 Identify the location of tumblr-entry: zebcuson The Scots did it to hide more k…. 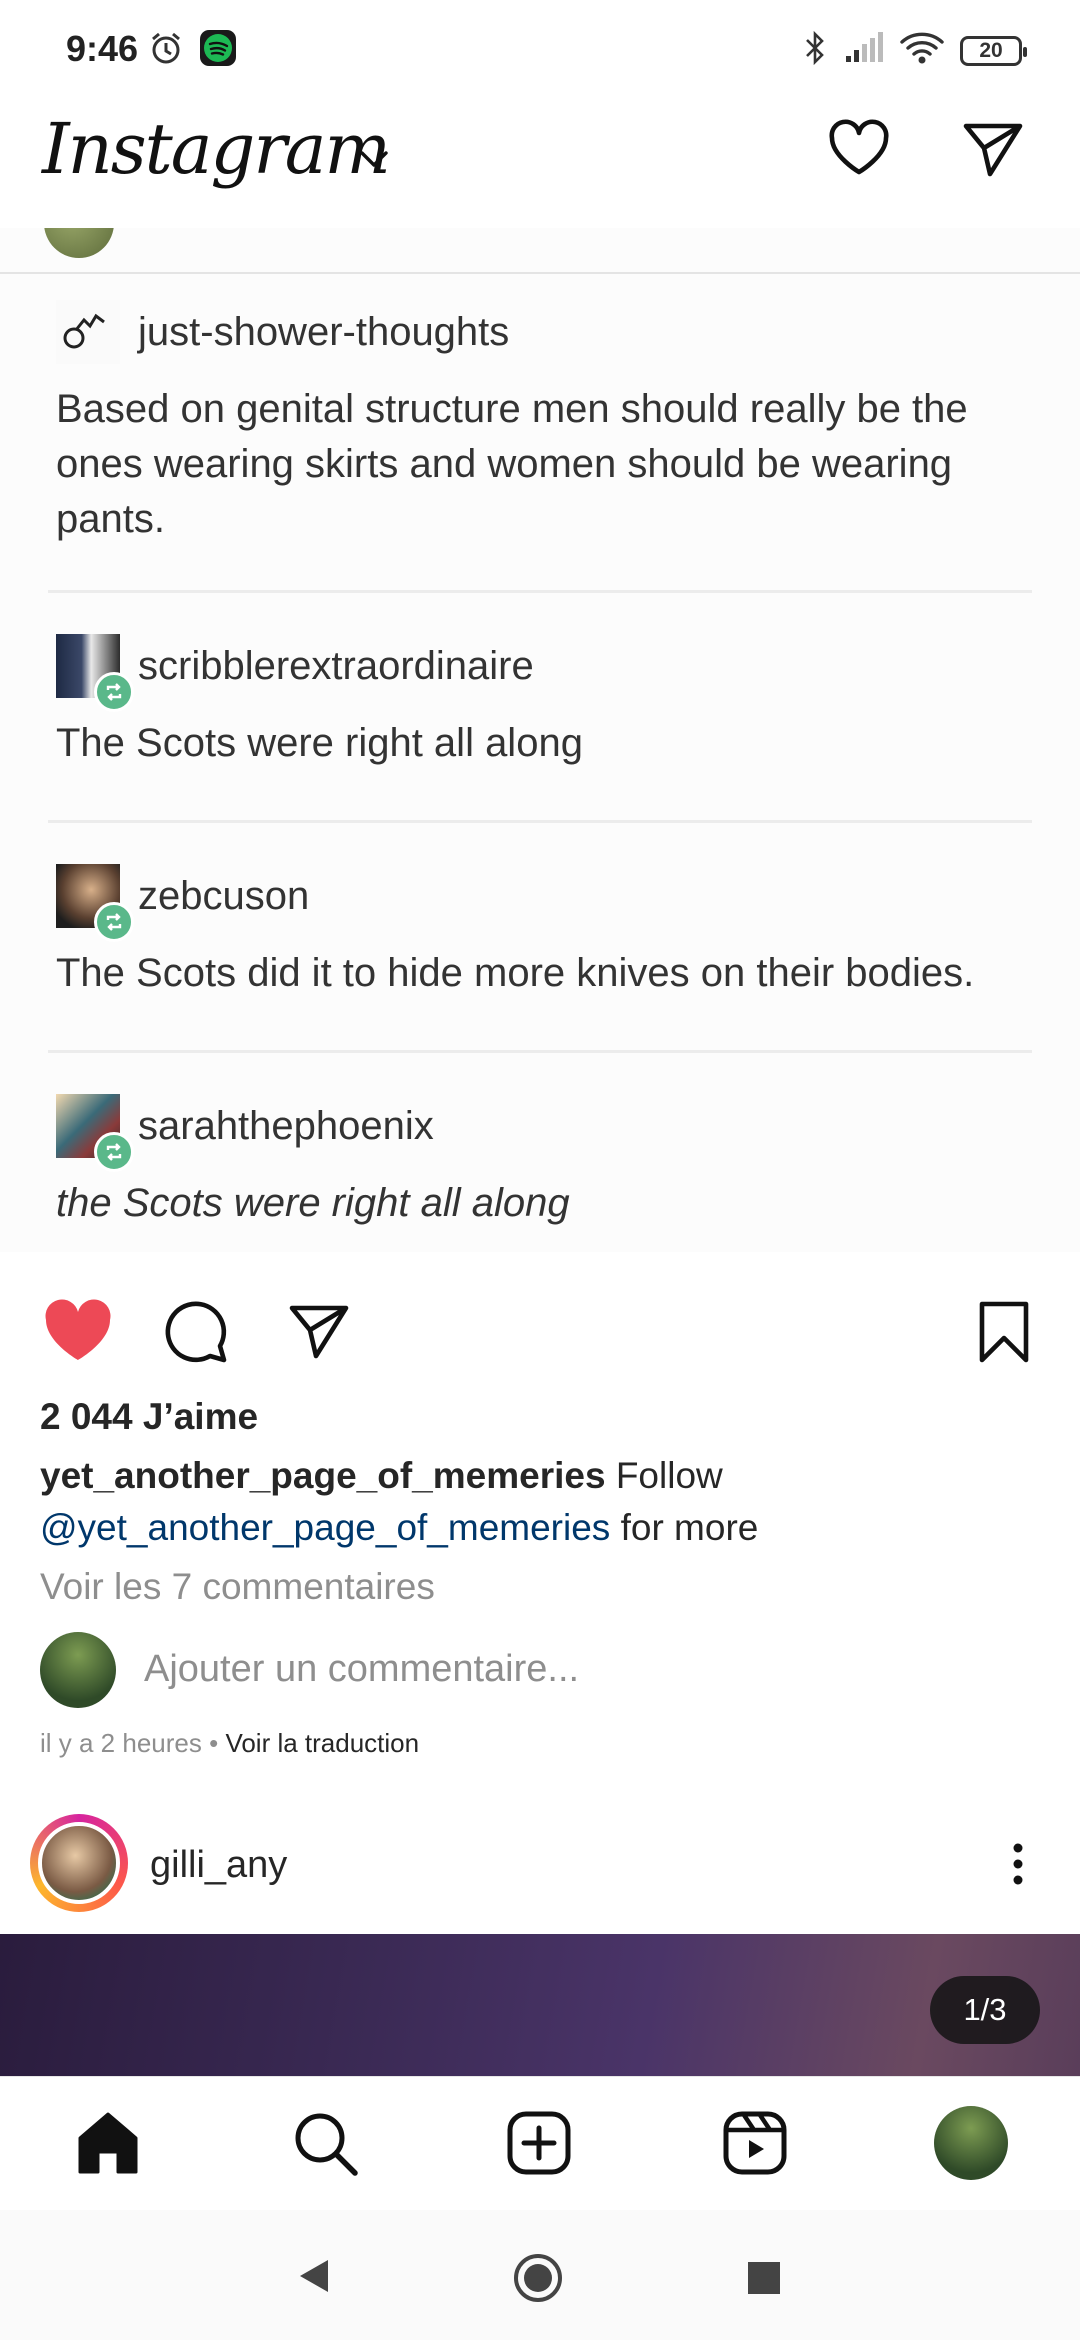
(546, 932).